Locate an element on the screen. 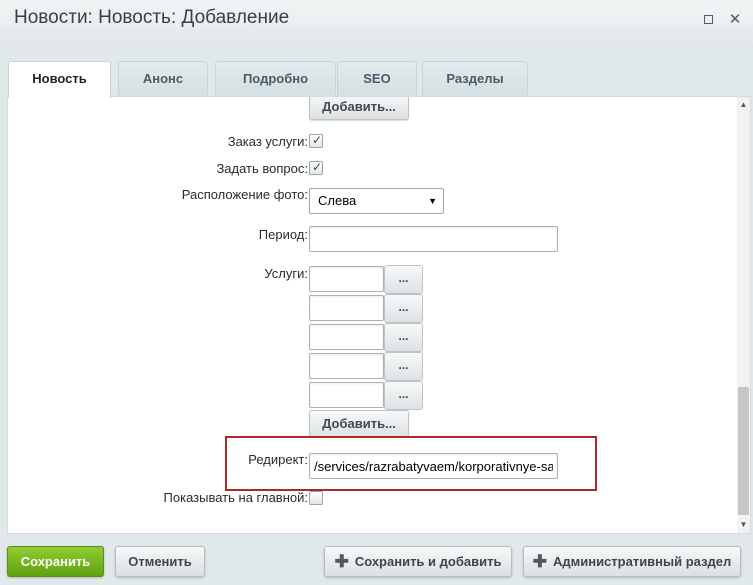 The image size is (753, 585). photo-position-label: Расположение фото: is located at coordinates (244, 194).